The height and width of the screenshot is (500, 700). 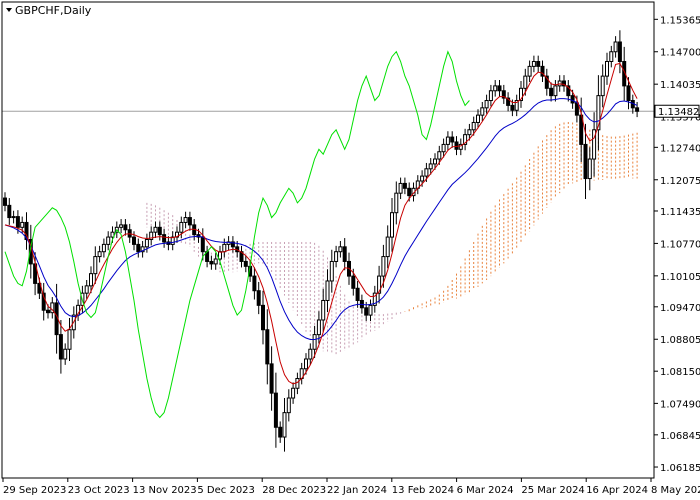 I want to click on chart-title: GBPCHF,Daily, so click(x=49, y=10).